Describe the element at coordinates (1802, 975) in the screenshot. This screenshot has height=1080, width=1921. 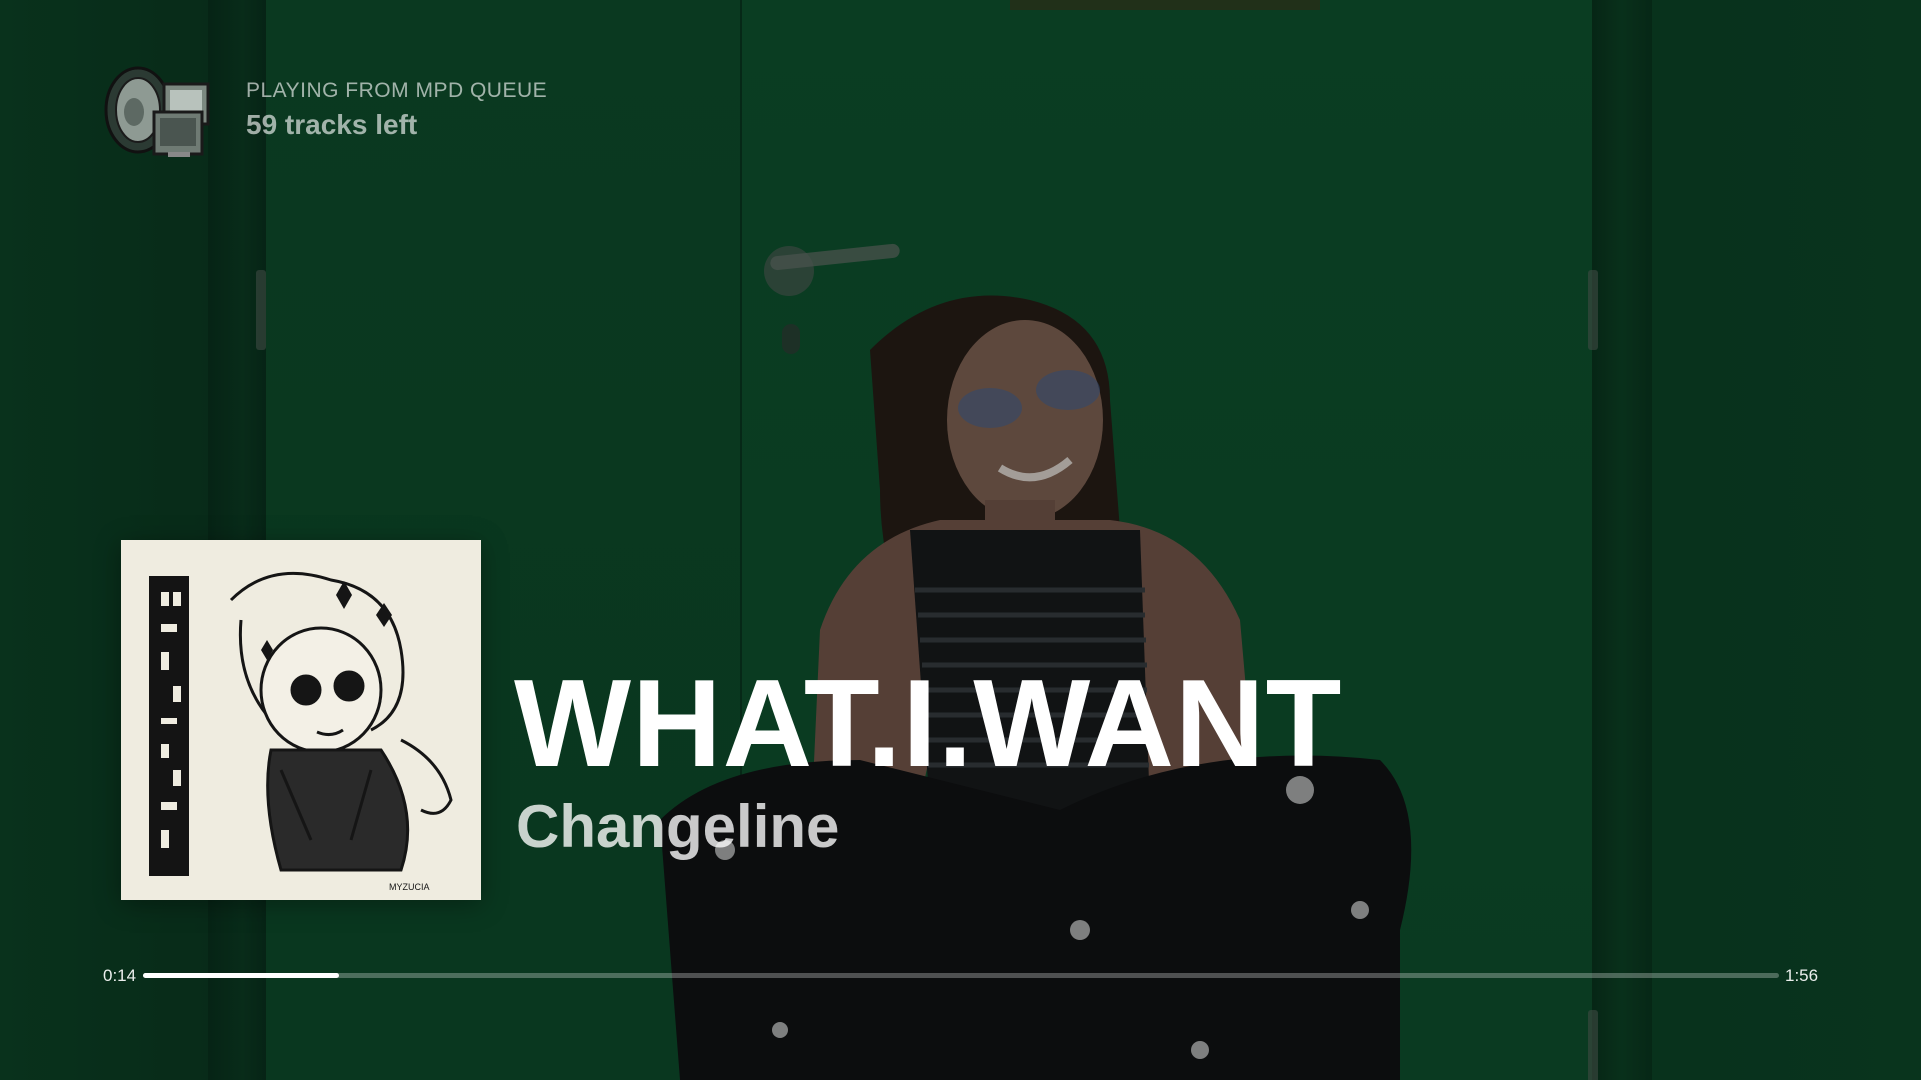
I see `total-time: 1:56` at that location.